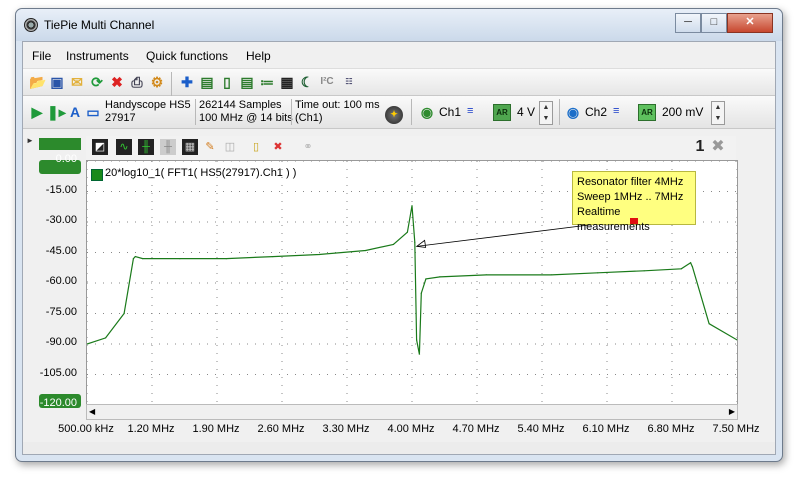  What do you see at coordinates (546, 113) in the screenshot?
I see `ch1-range-spinner: ▲ ▼` at bounding box center [546, 113].